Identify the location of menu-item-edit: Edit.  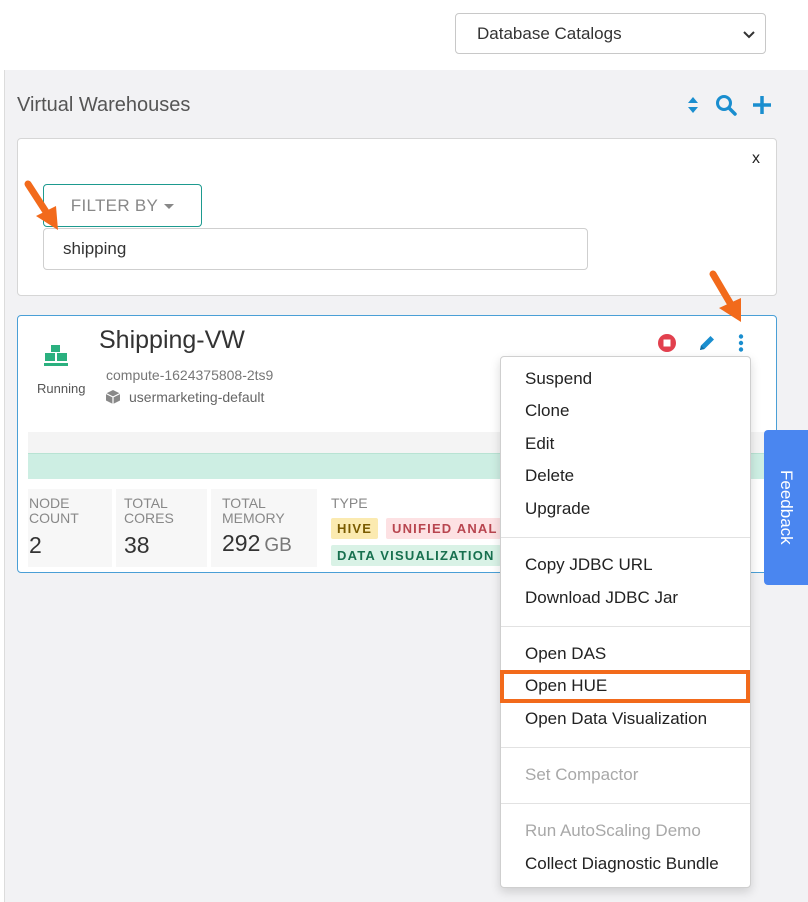
(539, 444).